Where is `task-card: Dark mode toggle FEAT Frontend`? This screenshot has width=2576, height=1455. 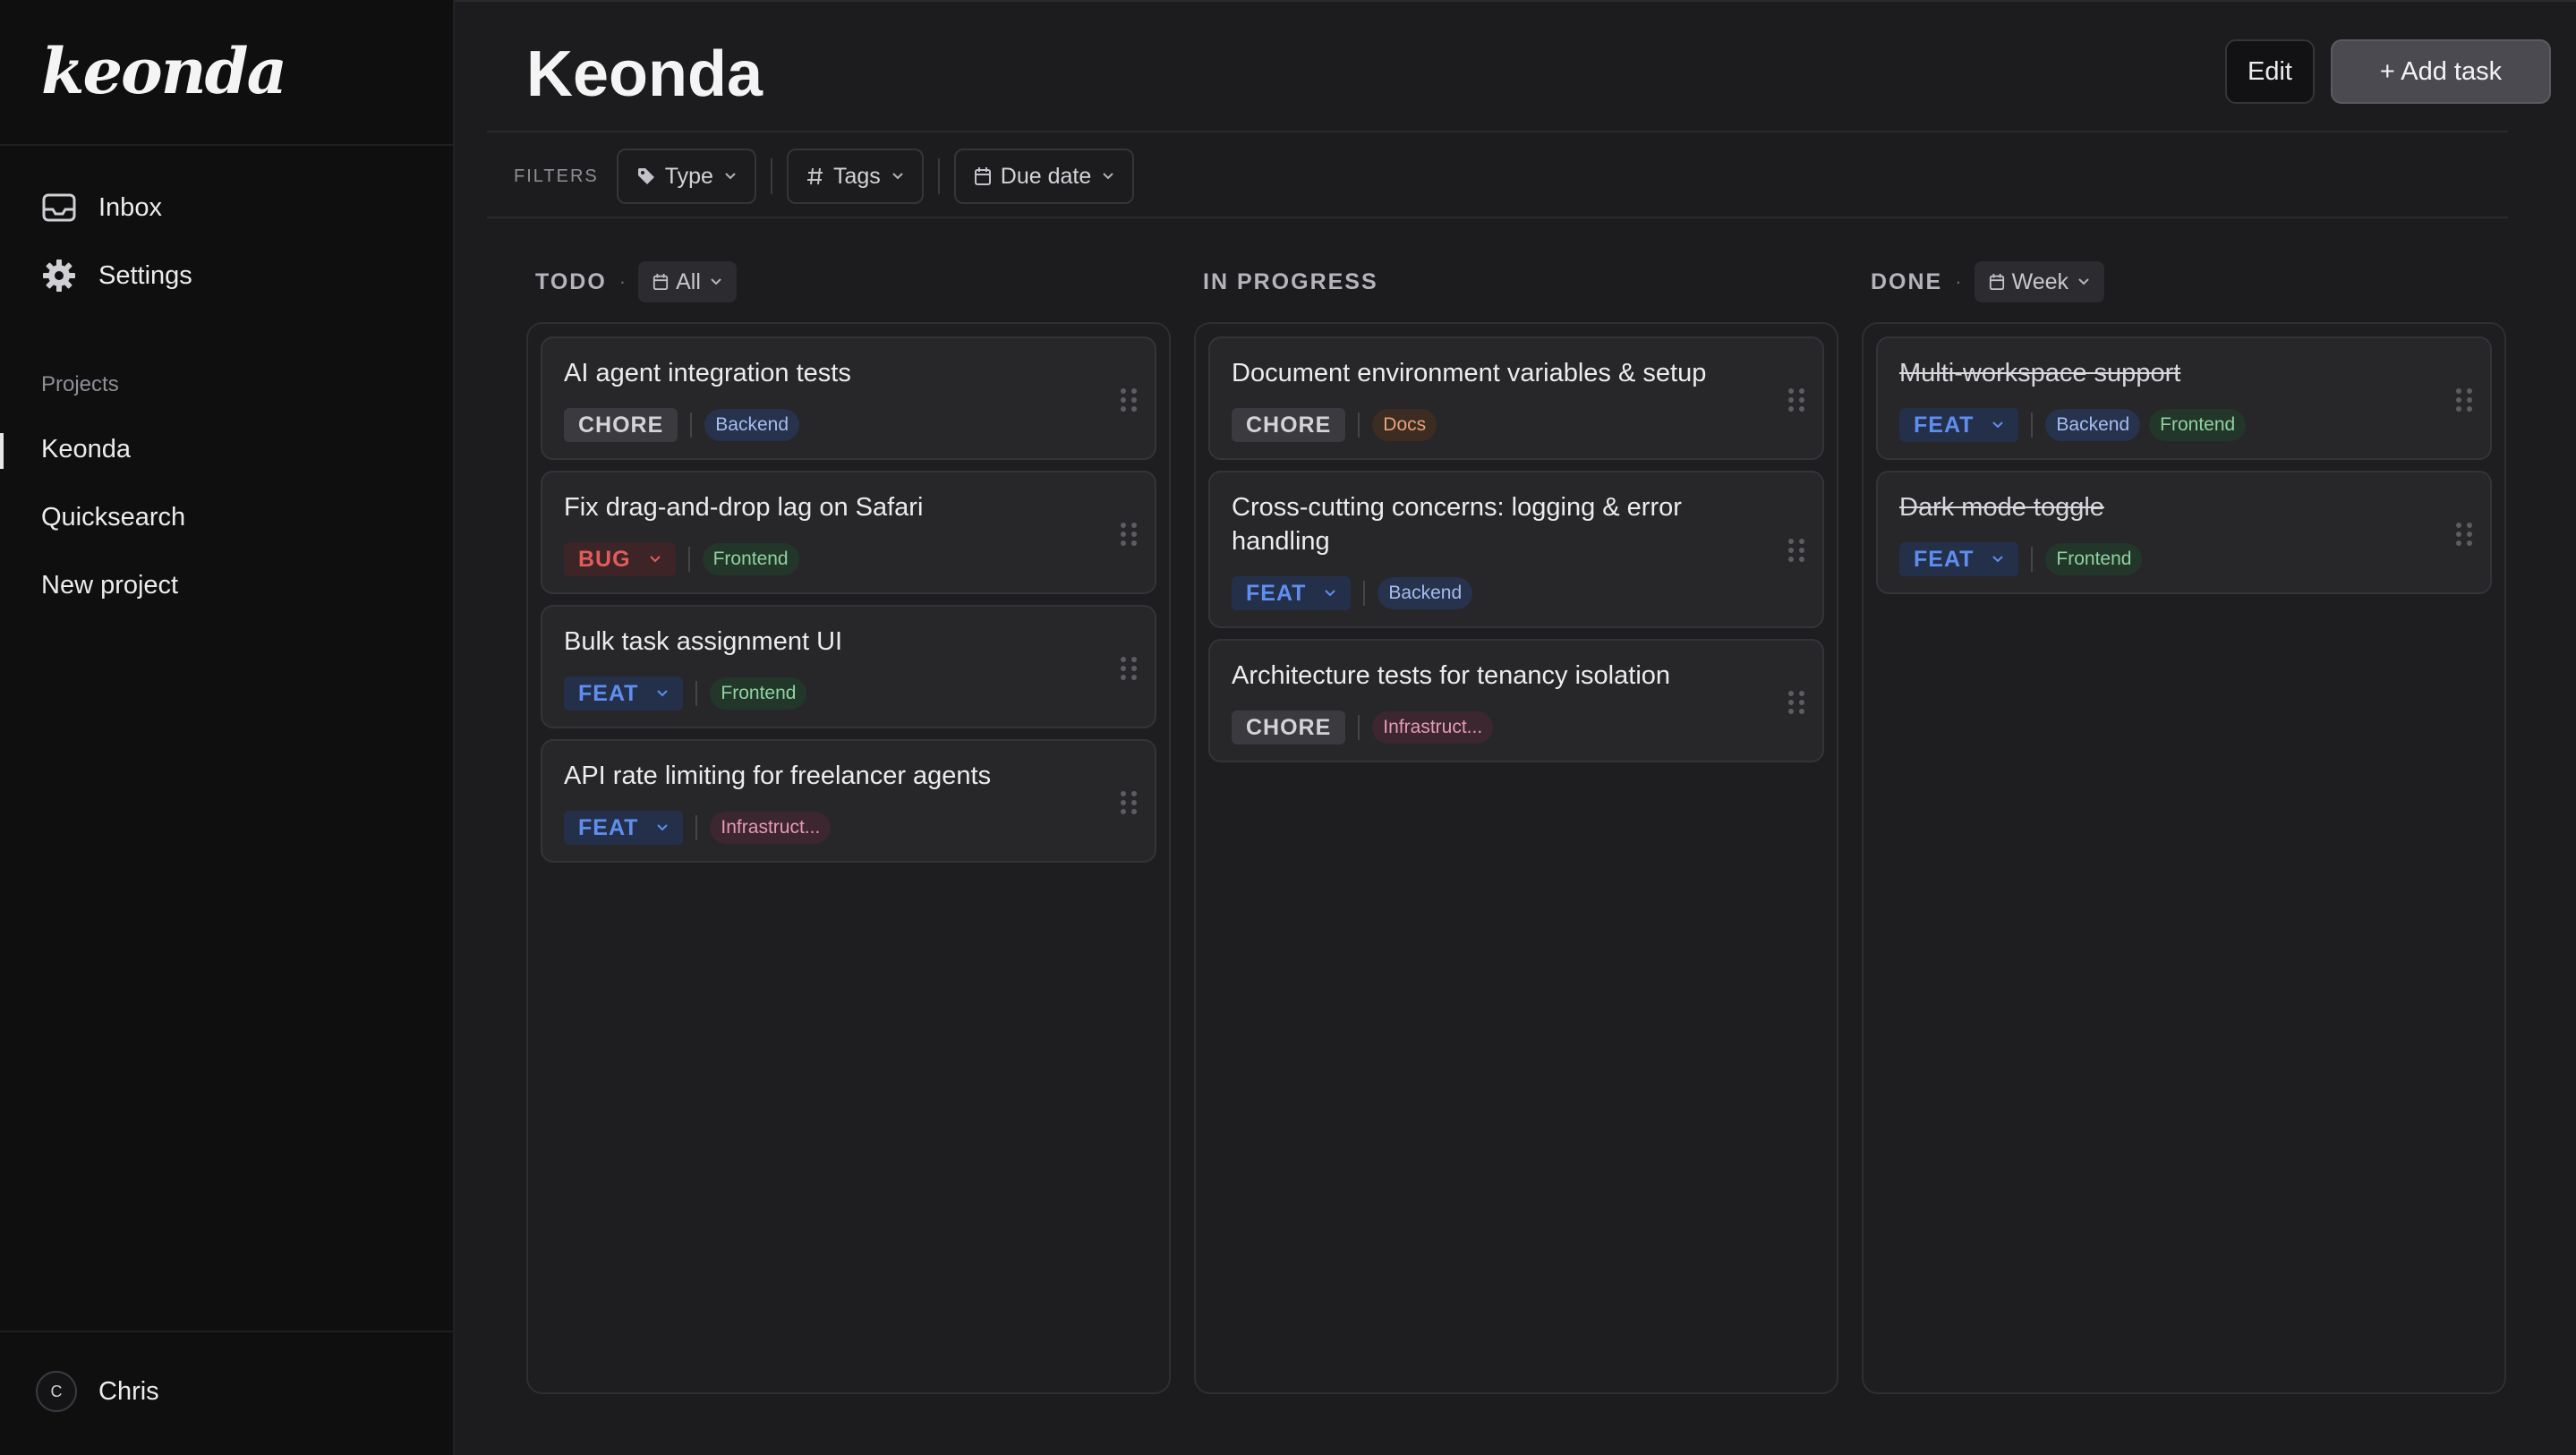
task-card: Dark mode toggle FEAT Frontend is located at coordinates (2184, 532).